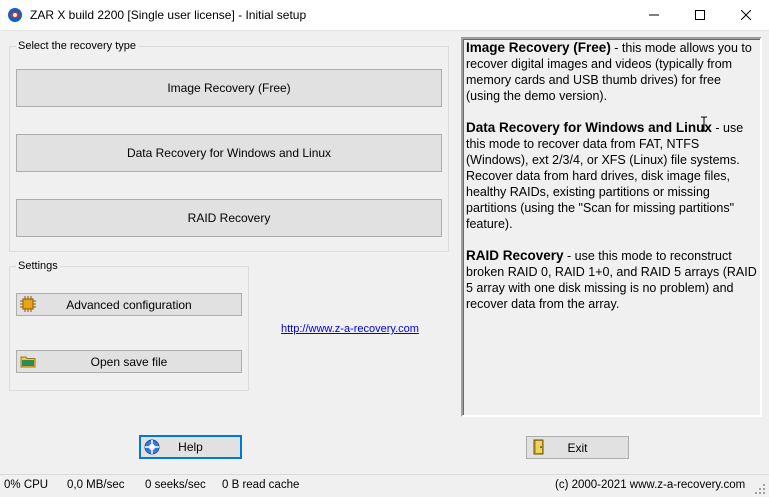  Describe the element at coordinates (538, 47) in the screenshot. I see `image-recovery-description-title: Image Recovery (Free)` at that location.